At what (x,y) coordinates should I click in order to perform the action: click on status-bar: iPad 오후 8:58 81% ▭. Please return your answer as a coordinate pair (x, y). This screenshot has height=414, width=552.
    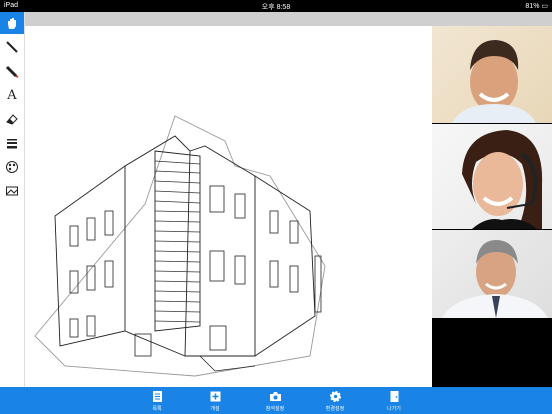
    Looking at the image, I should click on (276, 6).